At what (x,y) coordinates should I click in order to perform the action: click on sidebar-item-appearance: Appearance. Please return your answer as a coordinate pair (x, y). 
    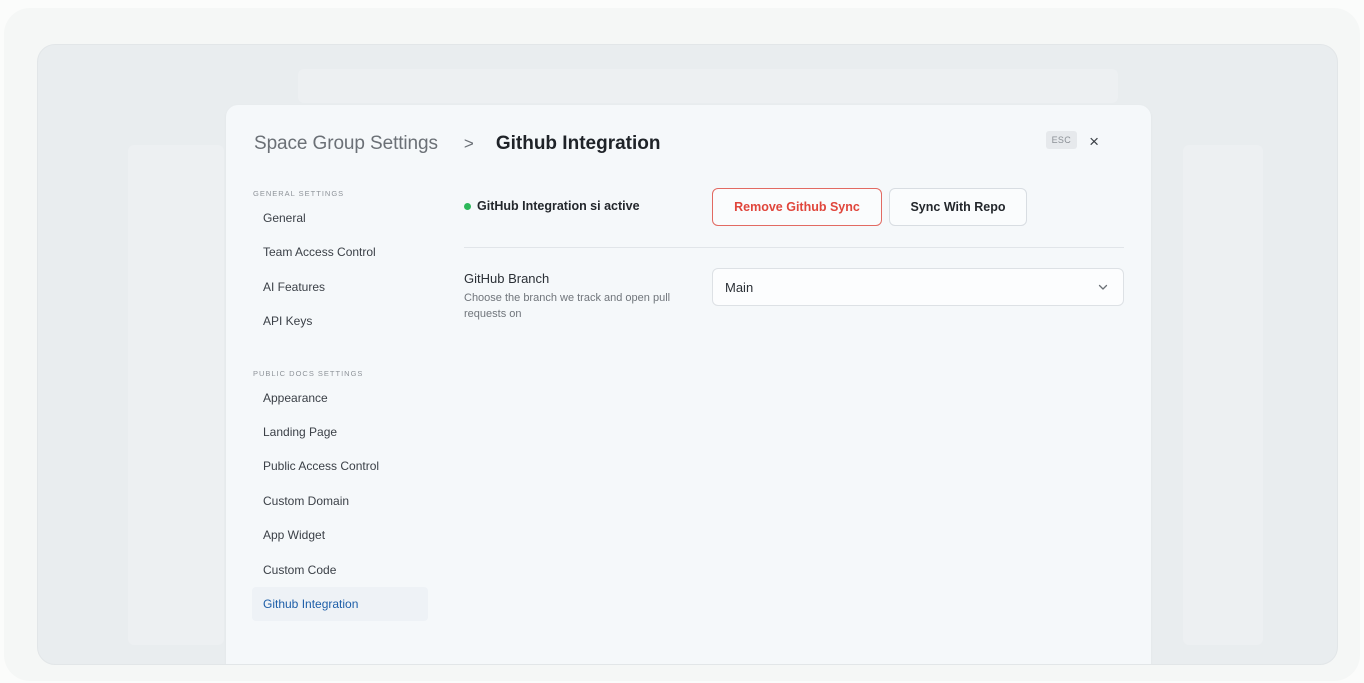
    Looking at the image, I should click on (340, 398).